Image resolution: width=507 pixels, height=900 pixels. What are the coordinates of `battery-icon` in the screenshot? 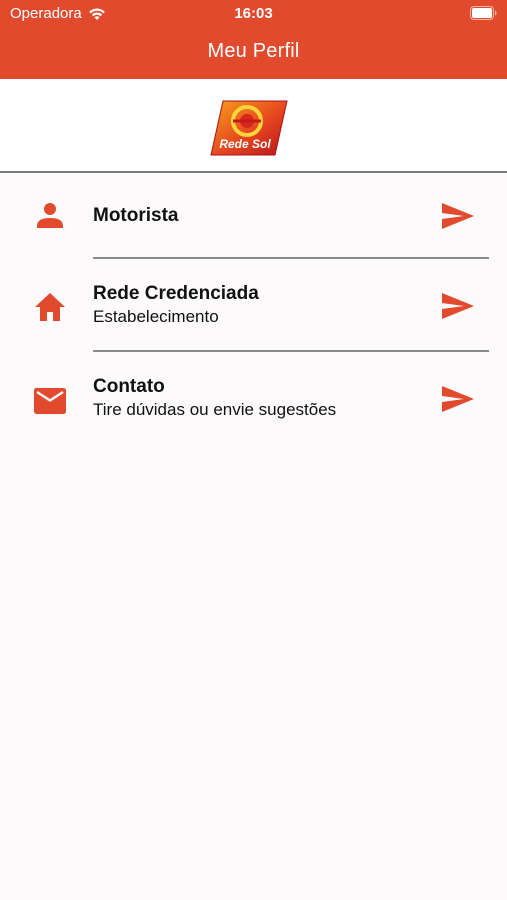 It's located at (483, 13).